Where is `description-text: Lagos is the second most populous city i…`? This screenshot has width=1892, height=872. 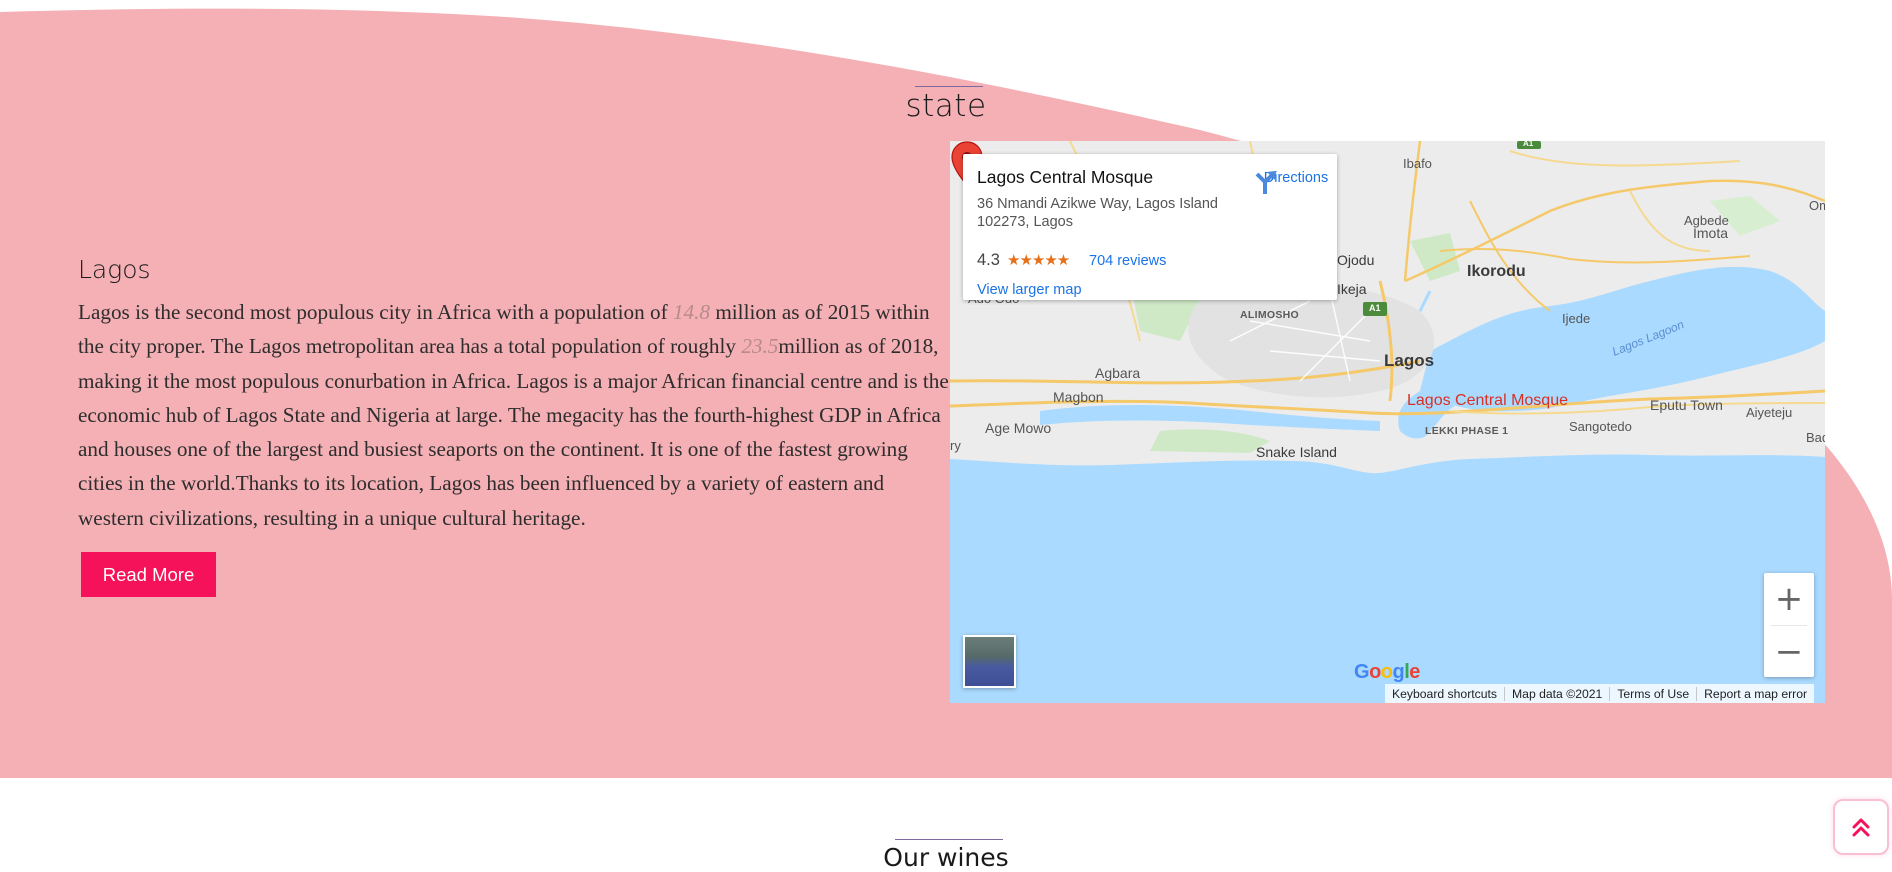
description-text: Lagos is the second most populous city i… is located at coordinates (375, 312).